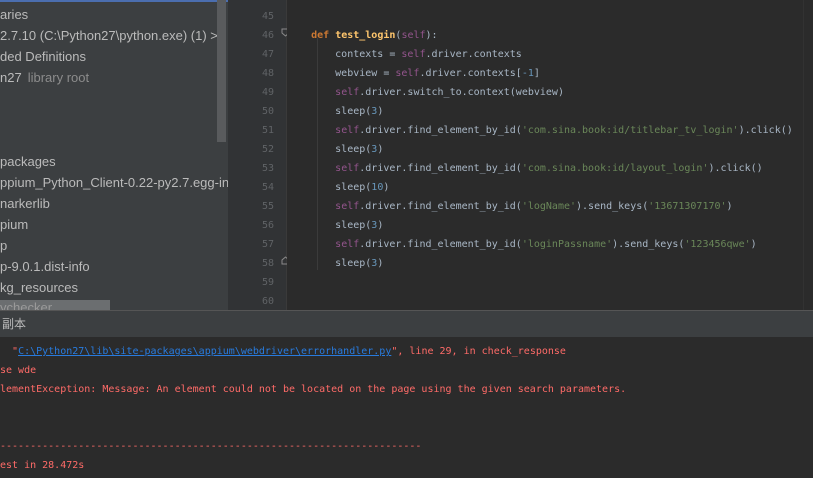  Describe the element at coordinates (527, 73) in the screenshot. I see `code-token: -1` at that location.